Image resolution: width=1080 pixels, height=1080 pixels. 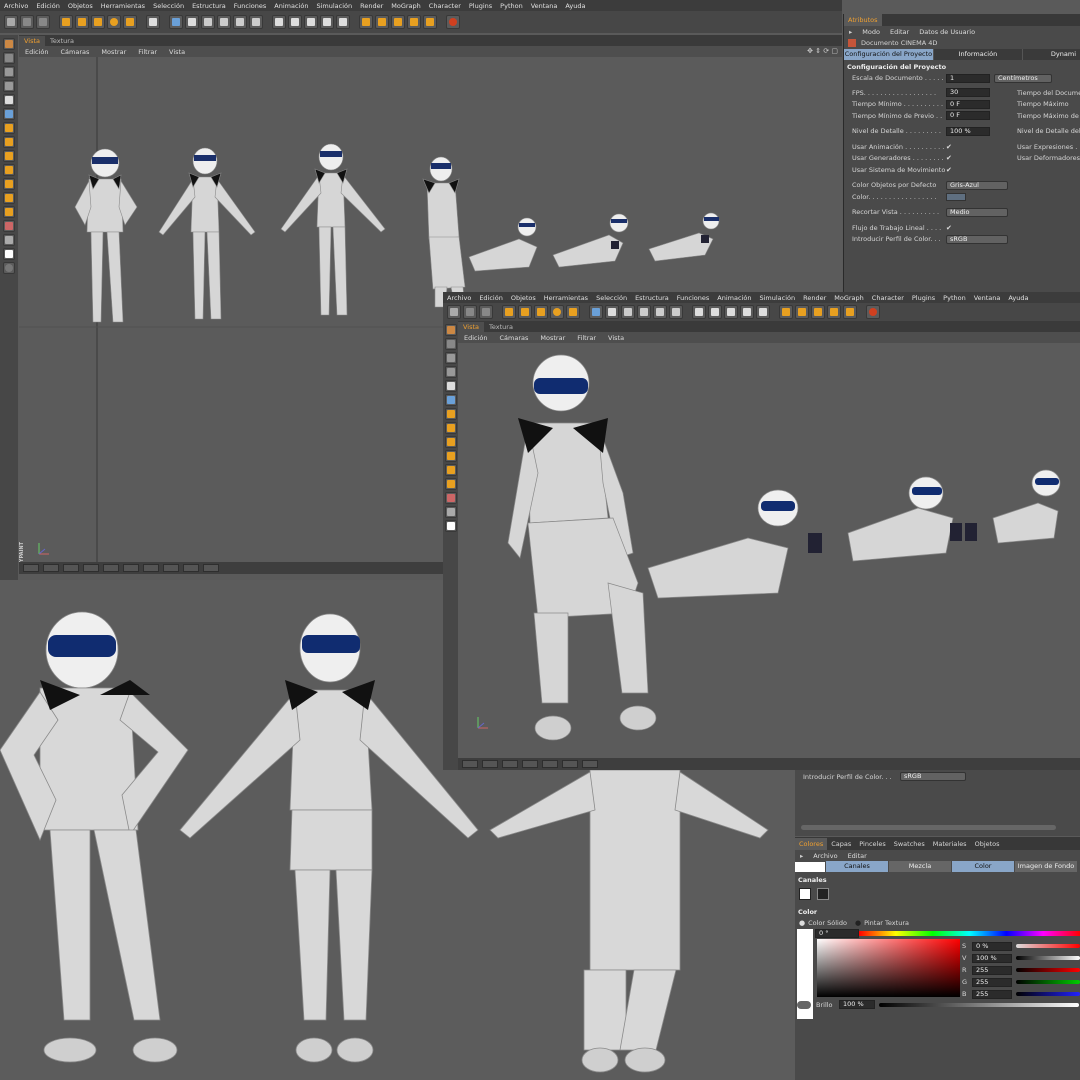 I want to click on tab-textura: Textura, so click(x=62, y=41).